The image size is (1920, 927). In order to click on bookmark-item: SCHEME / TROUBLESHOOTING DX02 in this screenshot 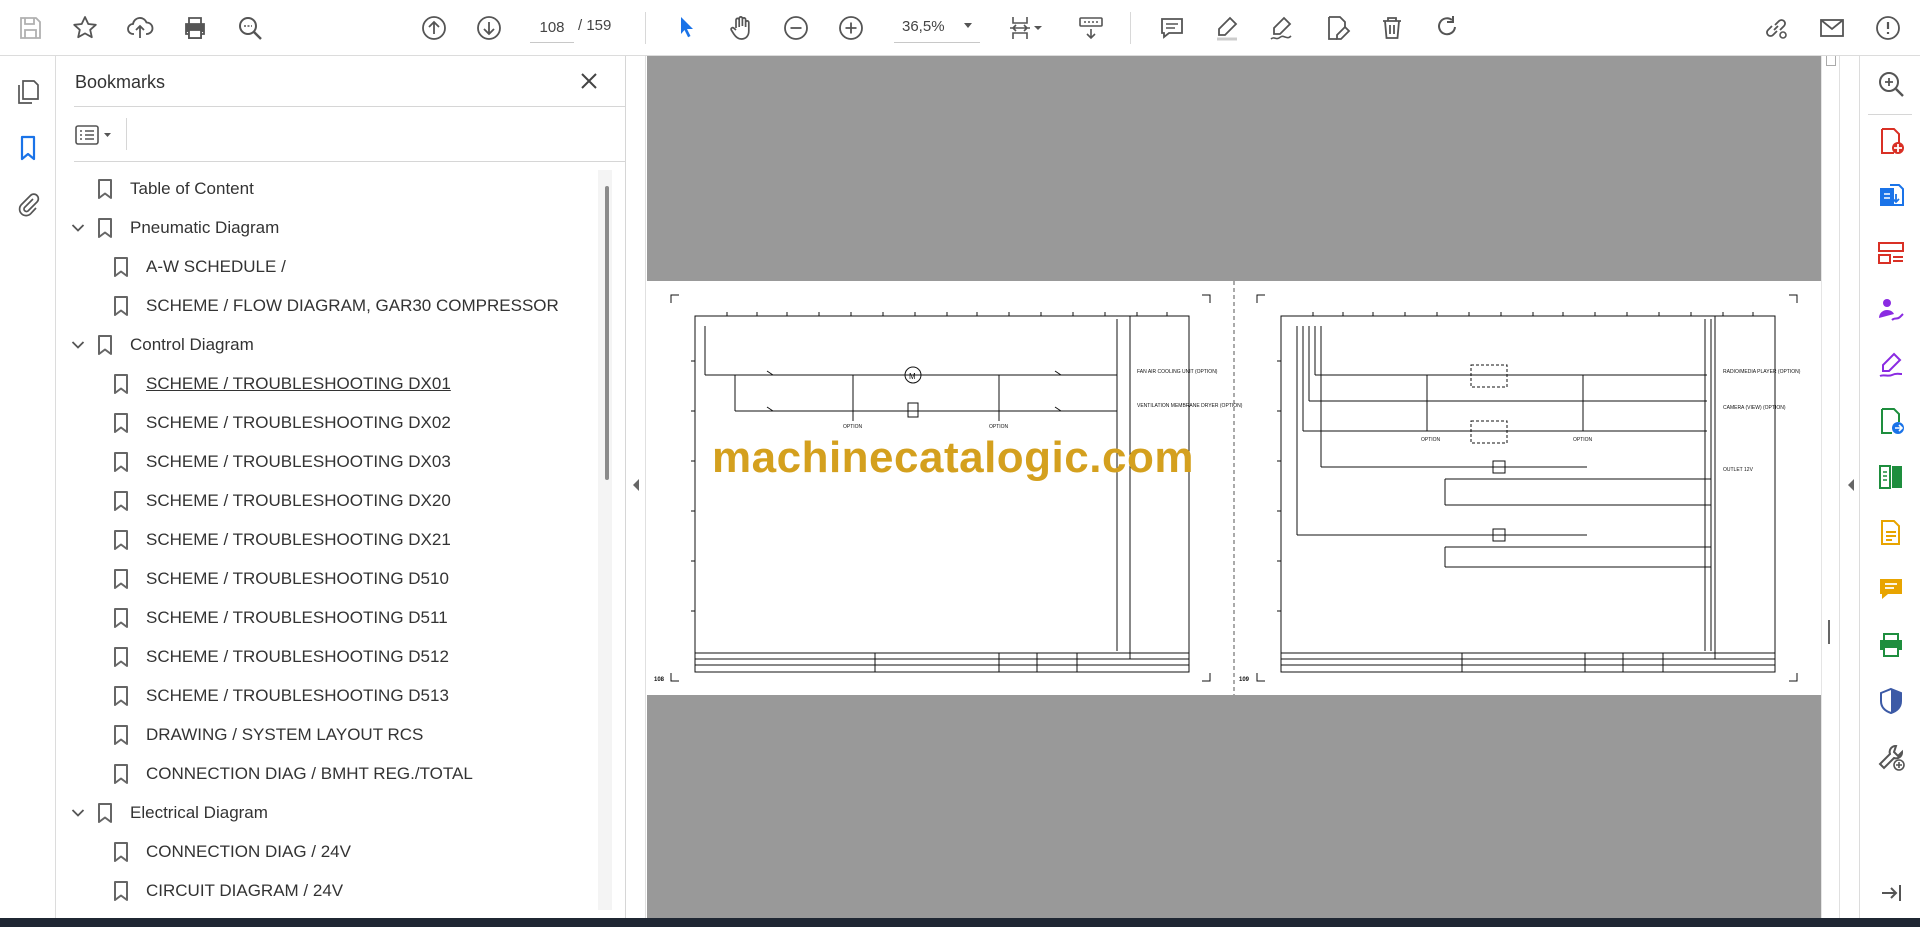, I will do `click(281, 423)`.